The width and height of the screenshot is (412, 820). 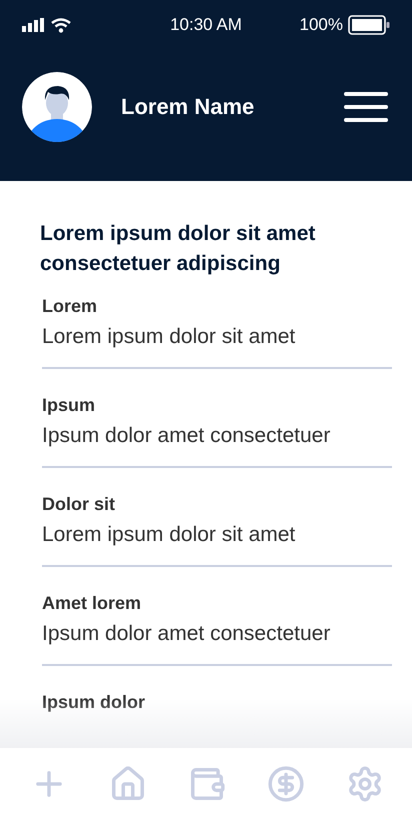 I want to click on avatar-icon, so click(x=57, y=107).